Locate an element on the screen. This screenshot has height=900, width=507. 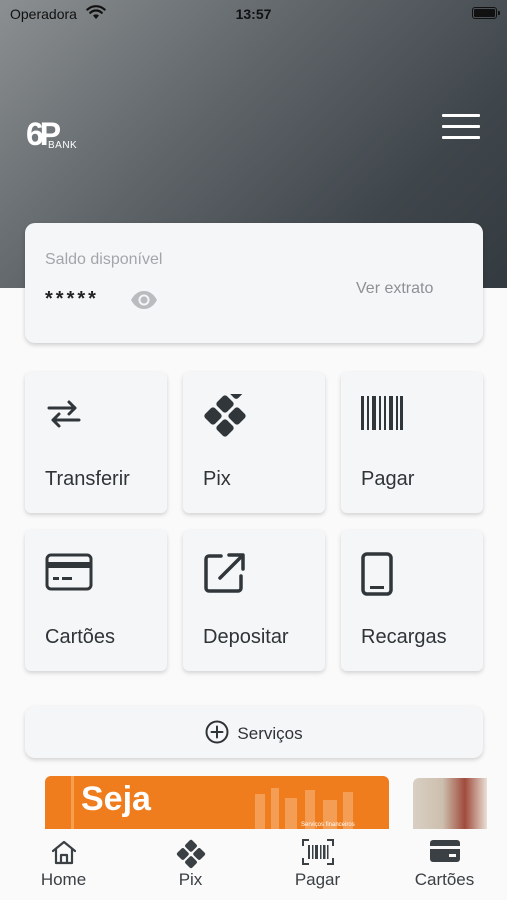
eye-icon is located at coordinates (144, 300).